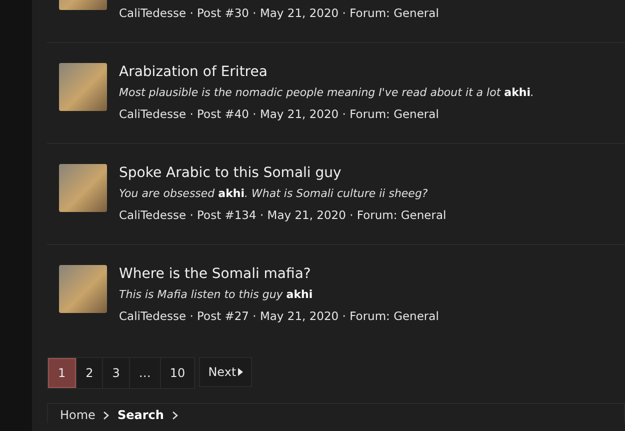 The height and width of the screenshot is (431, 625). Describe the element at coordinates (89, 373) in the screenshot. I see `page-button: 2` at that location.